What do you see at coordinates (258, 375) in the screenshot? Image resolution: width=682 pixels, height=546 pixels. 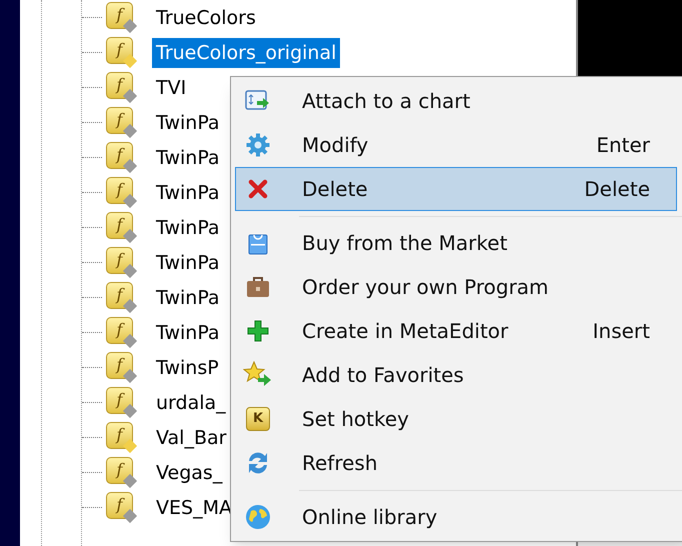 I see `star-arrow-icon` at bounding box center [258, 375].